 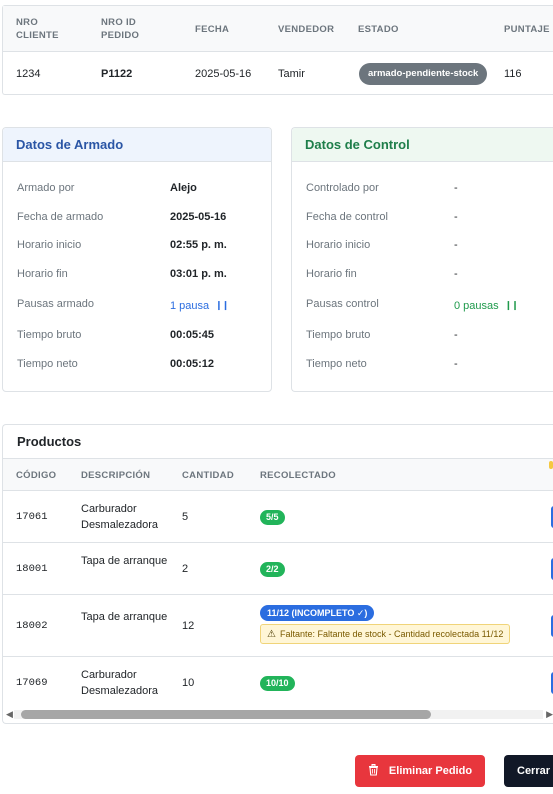 What do you see at coordinates (37, 35) in the screenshot?
I see `header-nro-cliente-line2: CLIENTE` at bounding box center [37, 35].